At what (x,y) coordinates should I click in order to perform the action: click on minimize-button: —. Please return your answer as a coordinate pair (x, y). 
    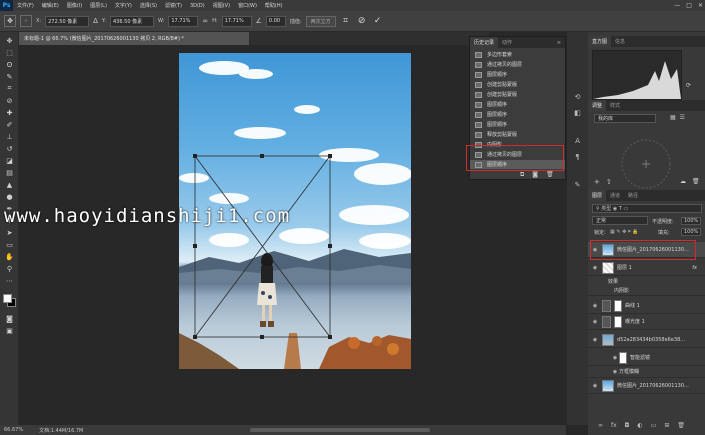
    Looking at the image, I should click on (677, 5).